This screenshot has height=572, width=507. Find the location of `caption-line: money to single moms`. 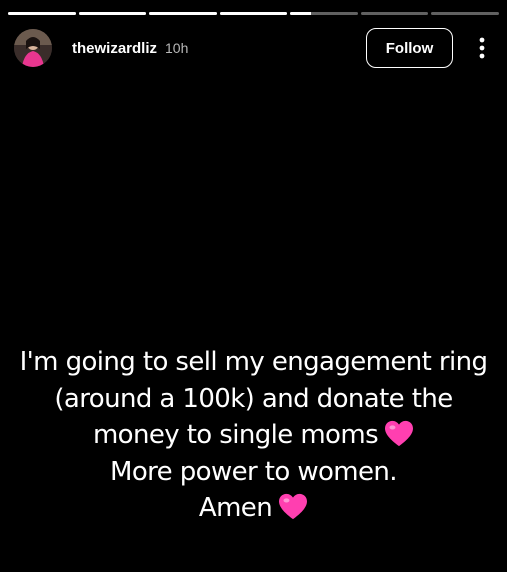

caption-line: money to single moms is located at coordinates (253, 435).